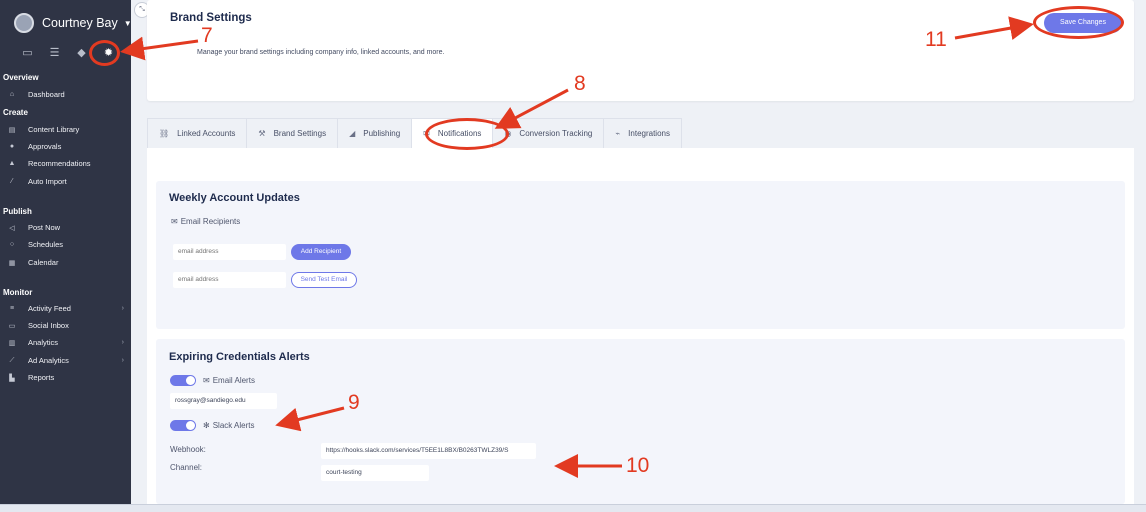 The height and width of the screenshot is (512, 1146). I want to click on annotation-number-7: 7, so click(207, 35).